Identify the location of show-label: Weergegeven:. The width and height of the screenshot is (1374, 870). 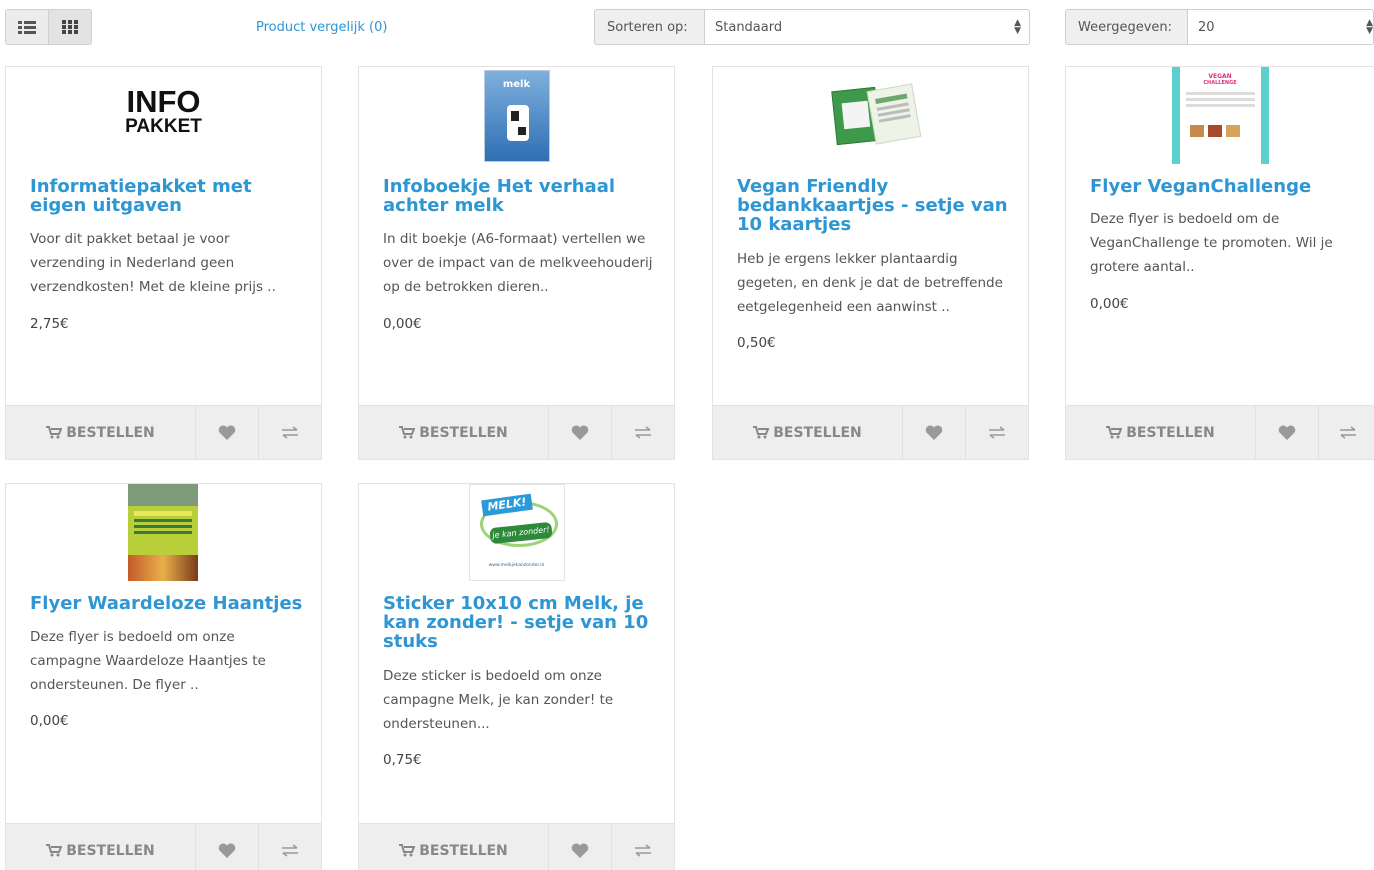
(1126, 27).